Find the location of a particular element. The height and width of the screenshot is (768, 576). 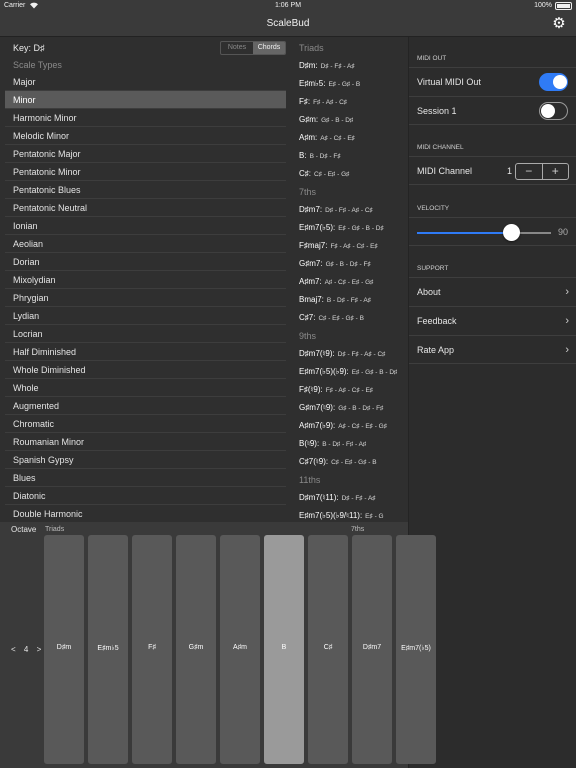

scale-item: Chromatic is located at coordinates (145, 424).